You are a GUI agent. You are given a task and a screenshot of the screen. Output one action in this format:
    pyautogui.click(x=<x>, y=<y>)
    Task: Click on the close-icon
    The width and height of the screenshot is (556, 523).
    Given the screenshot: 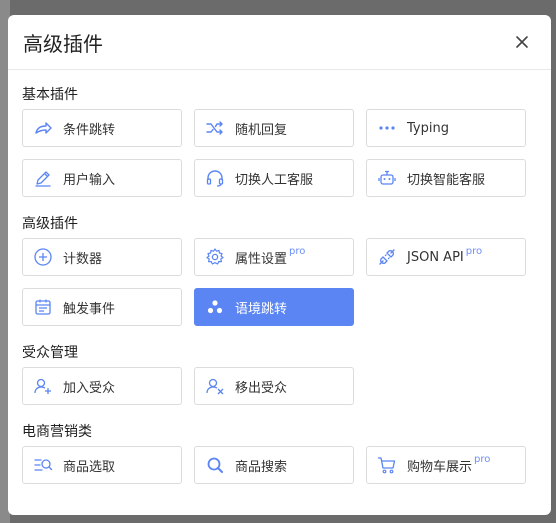 What is the action you would take?
    pyautogui.click(x=522, y=42)
    